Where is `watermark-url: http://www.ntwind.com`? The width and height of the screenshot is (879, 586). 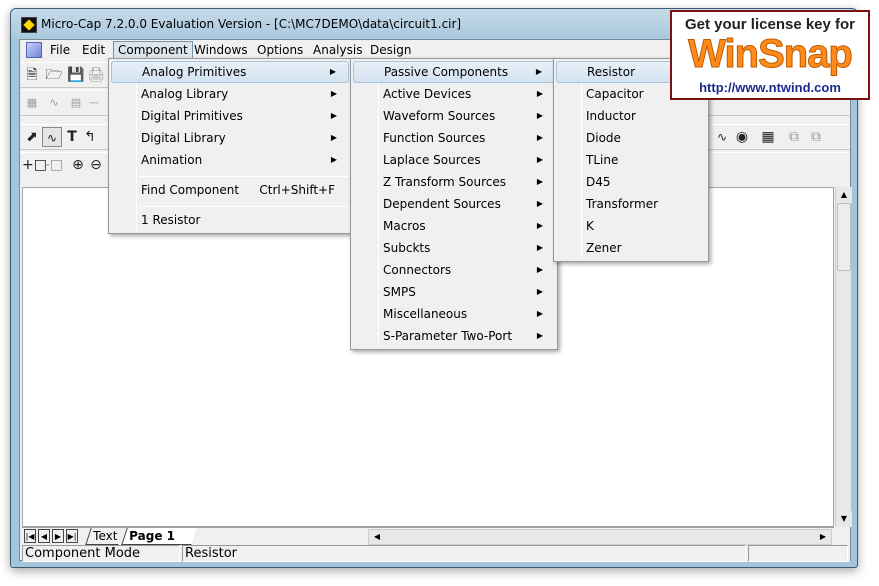
watermark-url: http://www.ntwind.com is located at coordinates (770, 87).